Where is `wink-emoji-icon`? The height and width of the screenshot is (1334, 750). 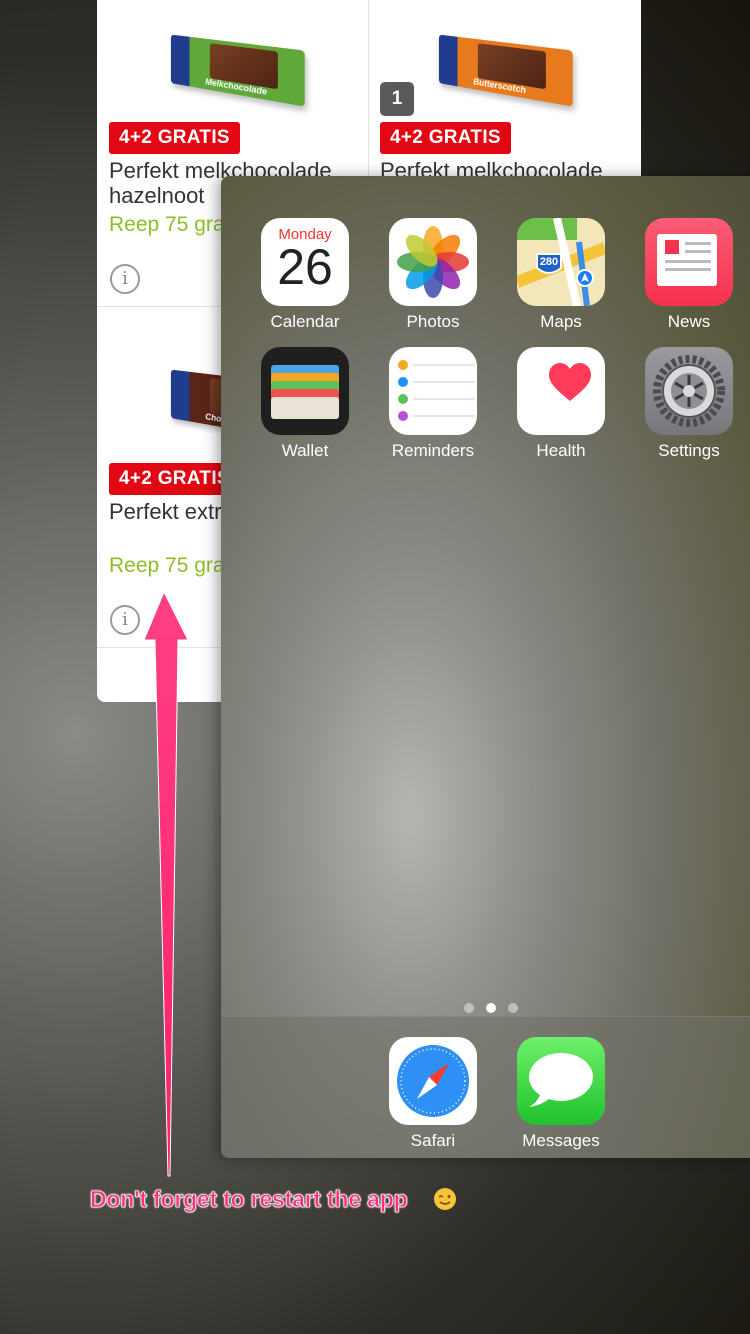 wink-emoji-icon is located at coordinates (445, 1199).